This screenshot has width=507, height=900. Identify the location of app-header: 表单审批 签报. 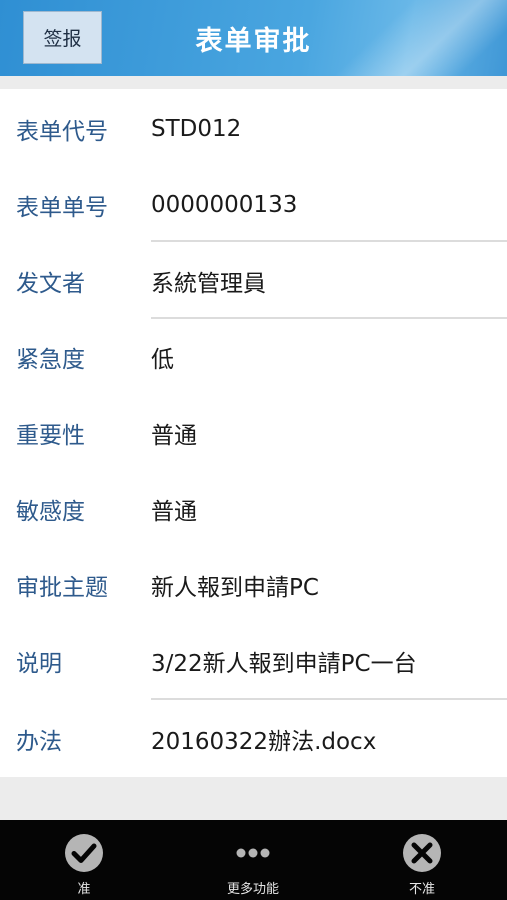
(253, 38).